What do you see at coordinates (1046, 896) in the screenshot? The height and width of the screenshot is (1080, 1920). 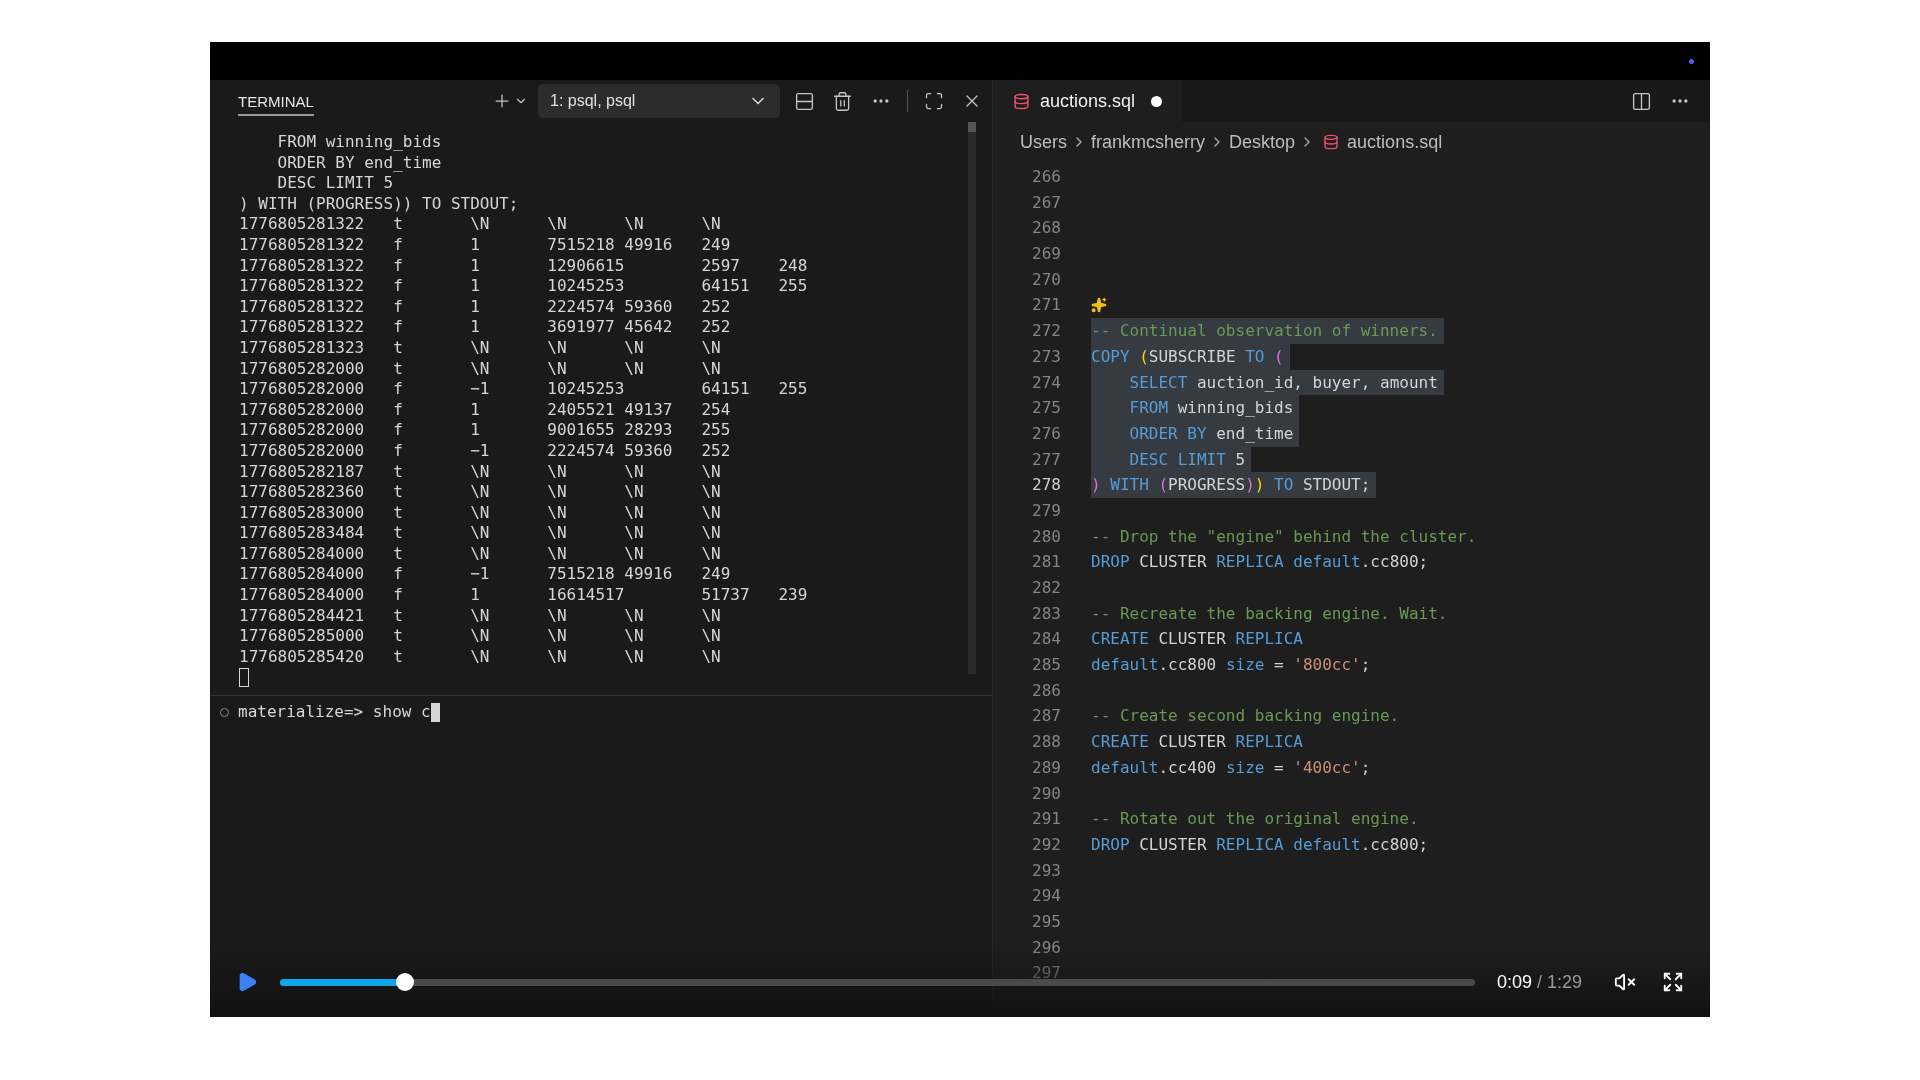 I see `line-number: 294` at bounding box center [1046, 896].